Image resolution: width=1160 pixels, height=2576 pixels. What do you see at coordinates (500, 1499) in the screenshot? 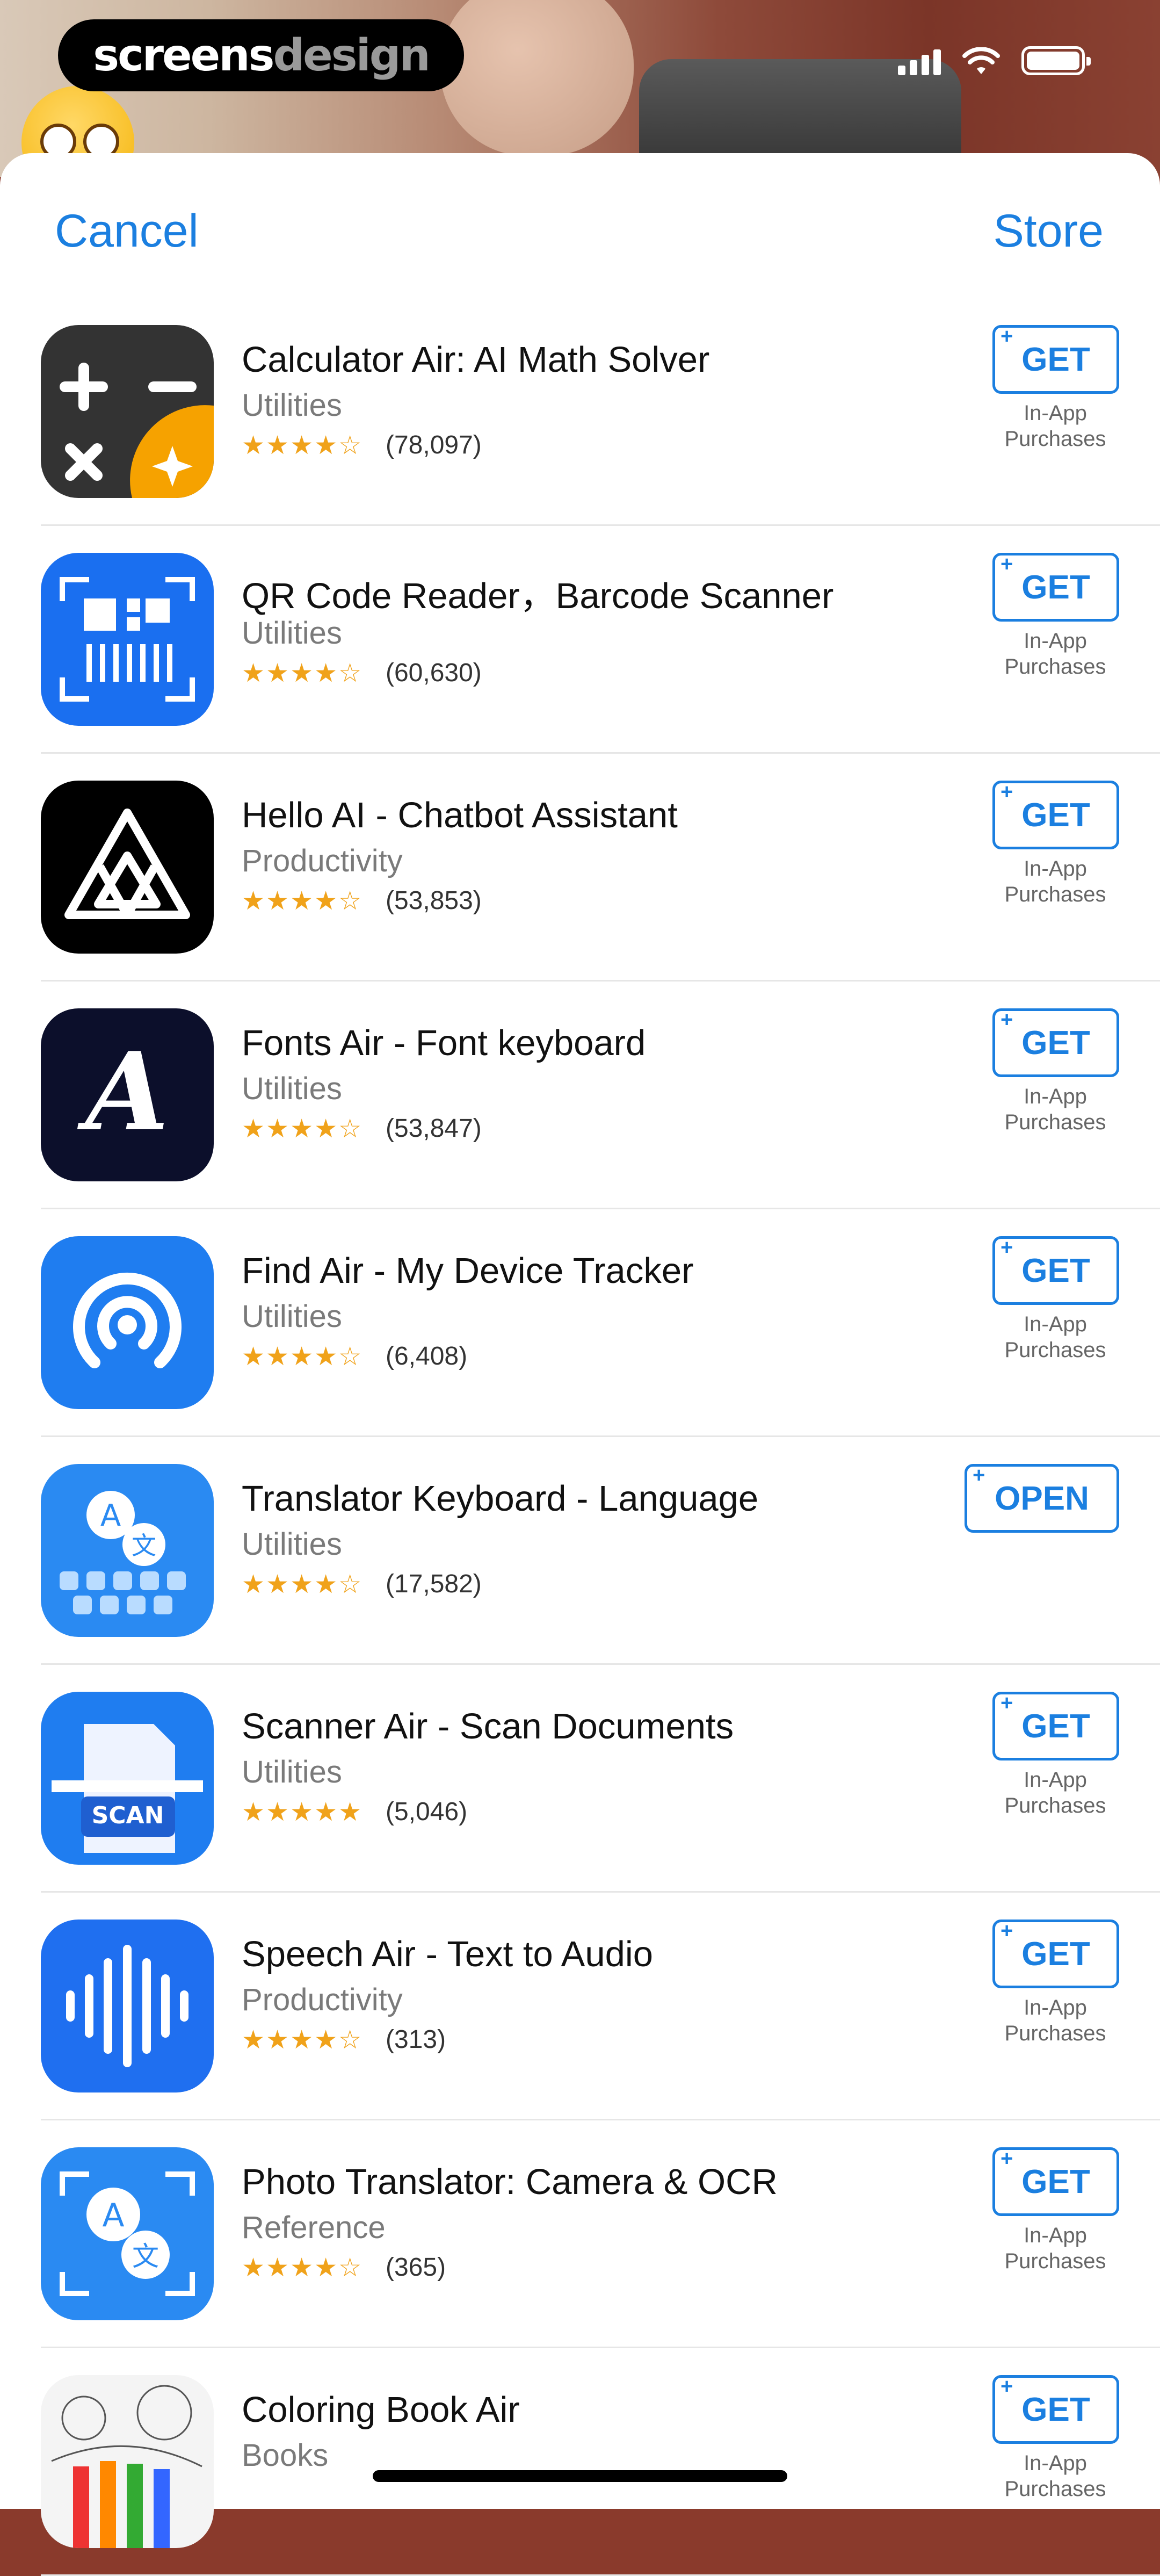
I see `app-title: Translator Keyboard - Language` at bounding box center [500, 1499].